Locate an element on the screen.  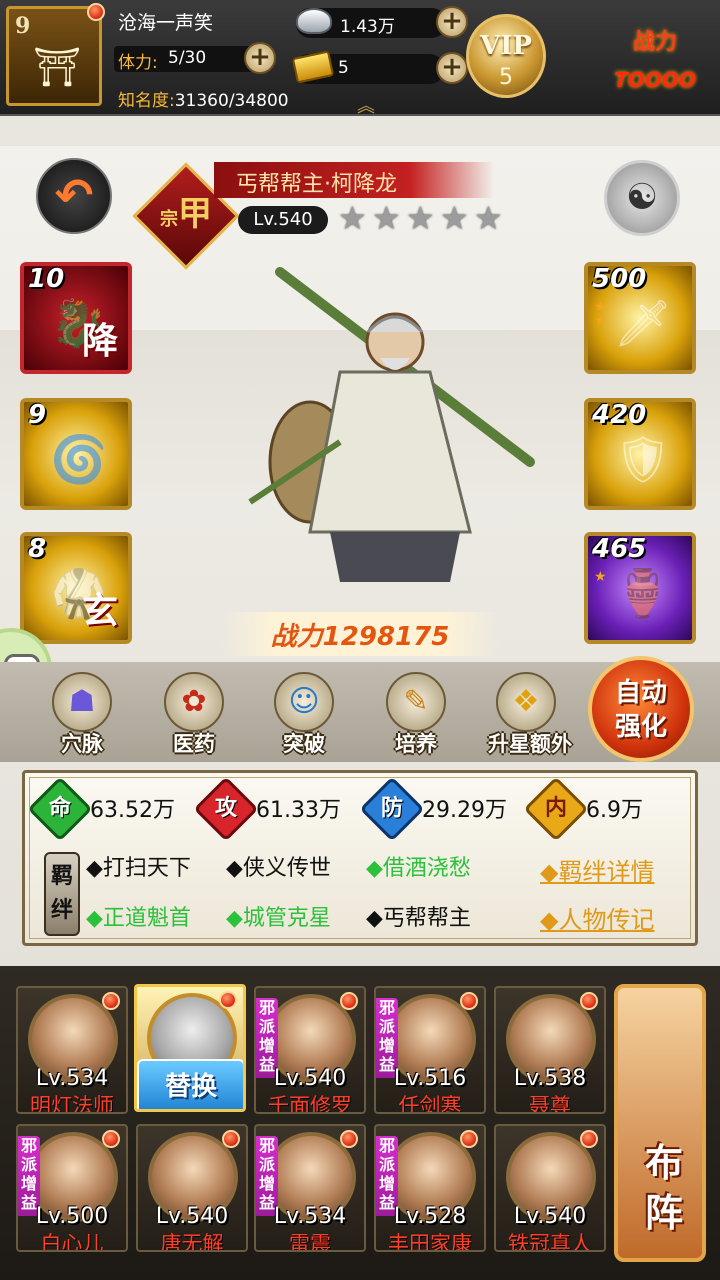
member-name: 聂尊 is located at coordinates (550, 1104).